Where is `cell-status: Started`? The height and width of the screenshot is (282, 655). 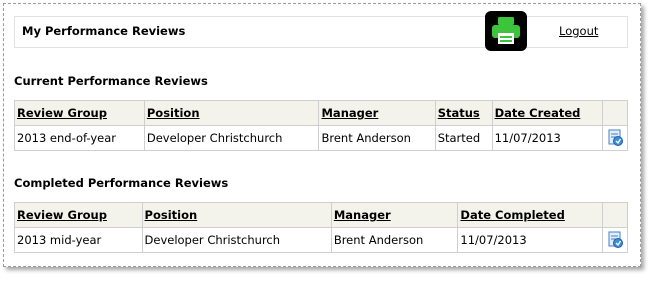
cell-status: Started is located at coordinates (463, 138).